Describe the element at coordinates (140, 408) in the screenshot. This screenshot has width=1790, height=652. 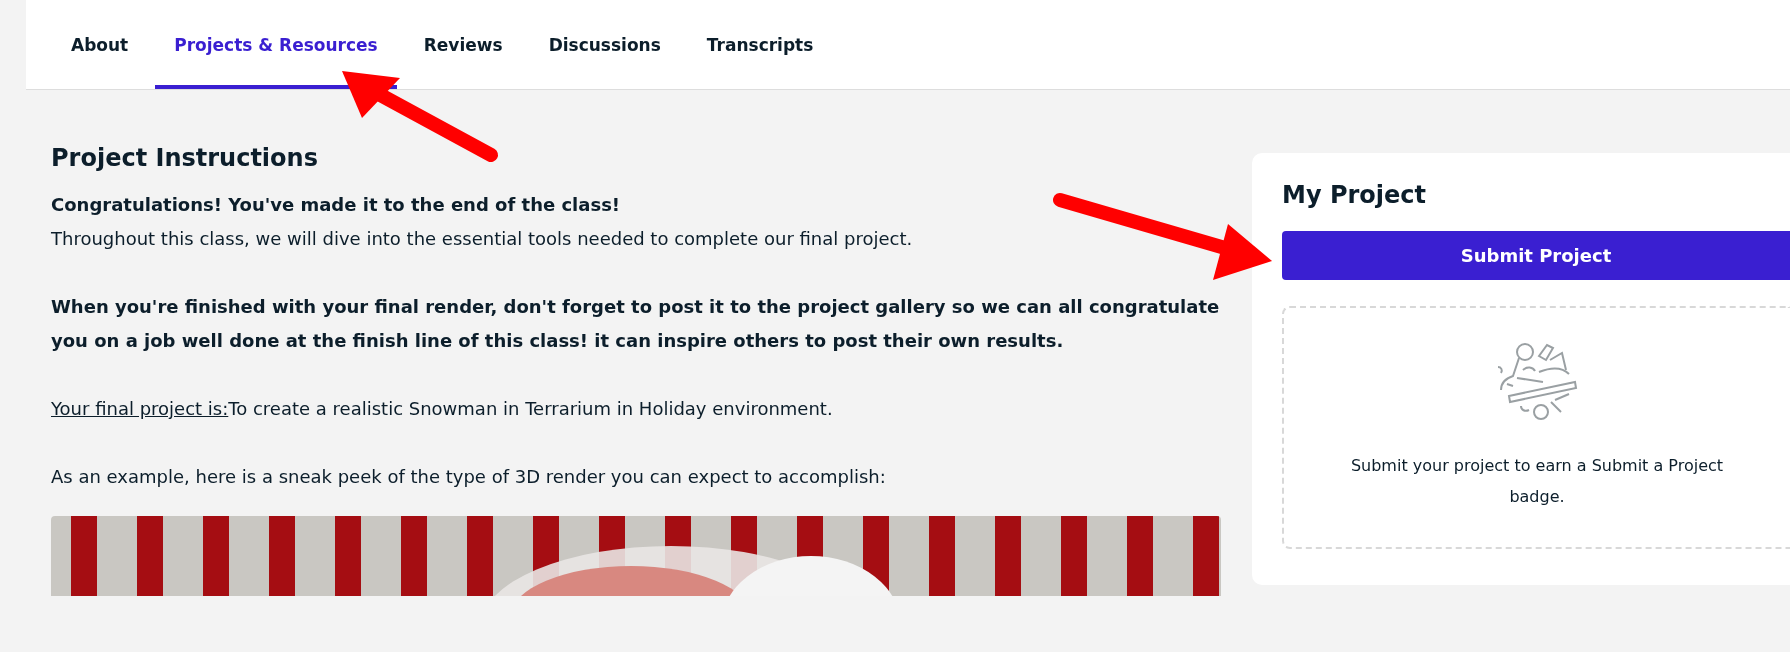
I see `final-project-label: Your final project is:` at that location.